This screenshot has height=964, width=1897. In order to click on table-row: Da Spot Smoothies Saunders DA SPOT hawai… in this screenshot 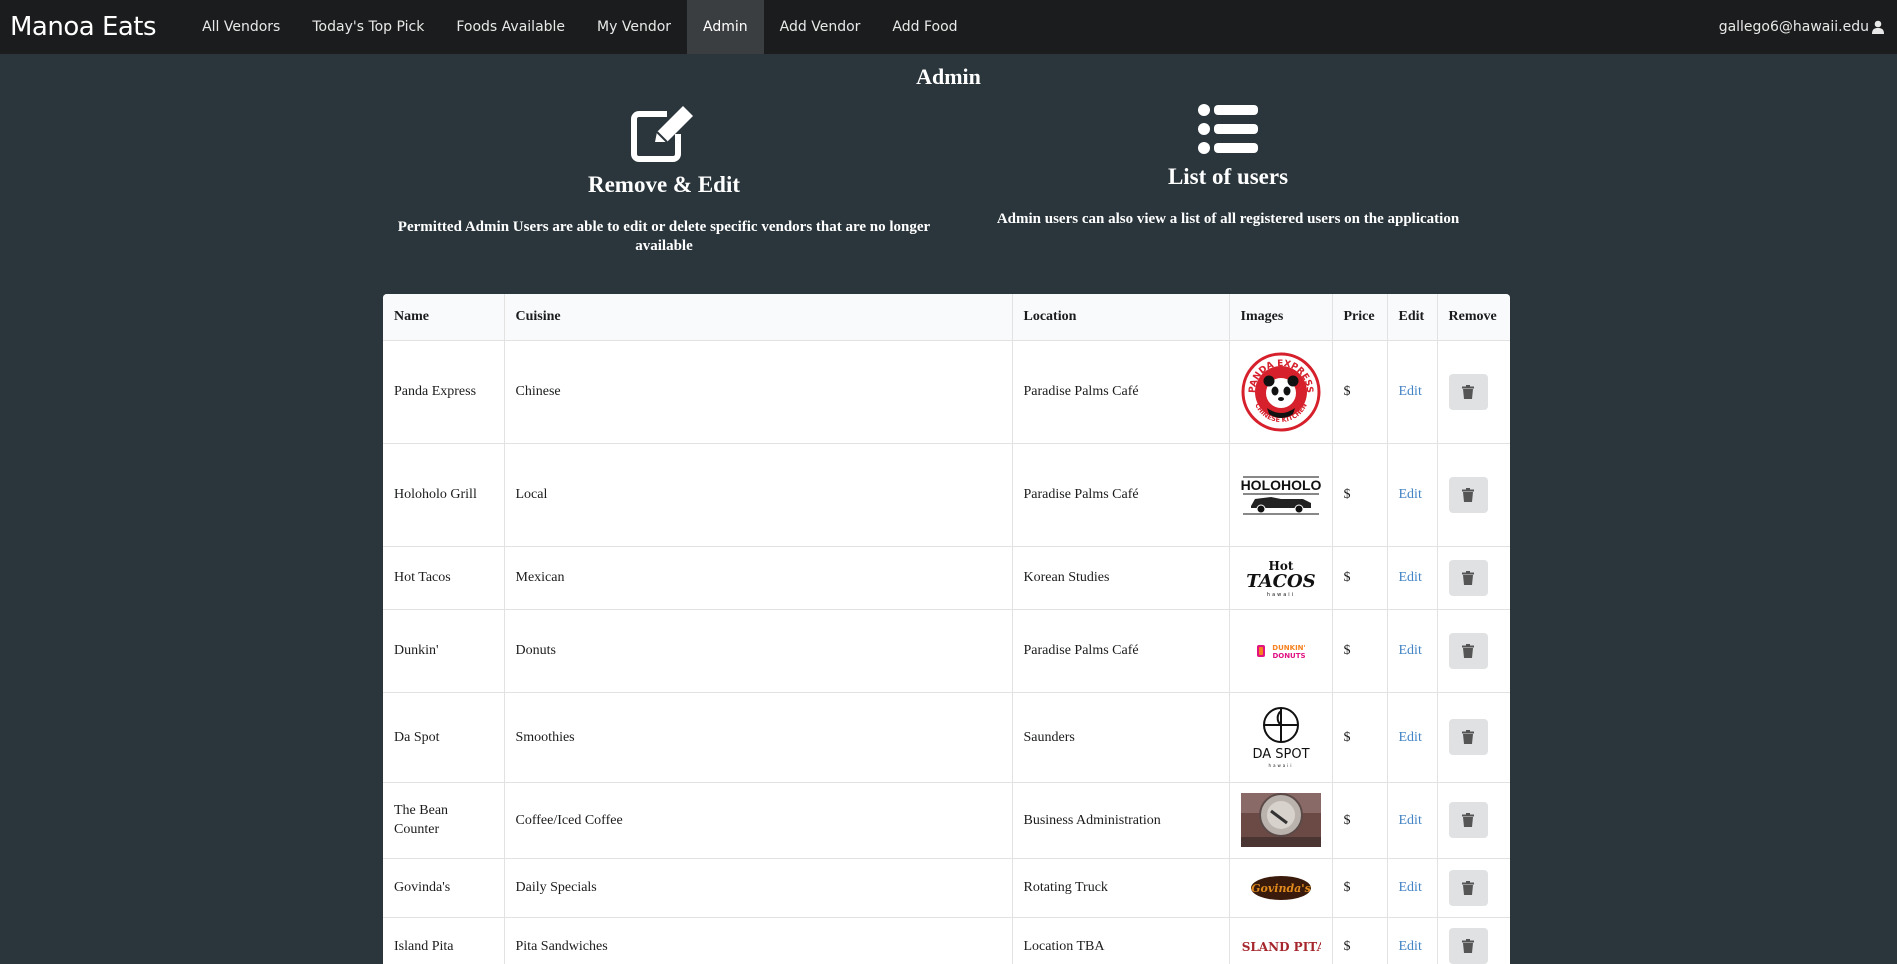, I will do `click(946, 737)`.